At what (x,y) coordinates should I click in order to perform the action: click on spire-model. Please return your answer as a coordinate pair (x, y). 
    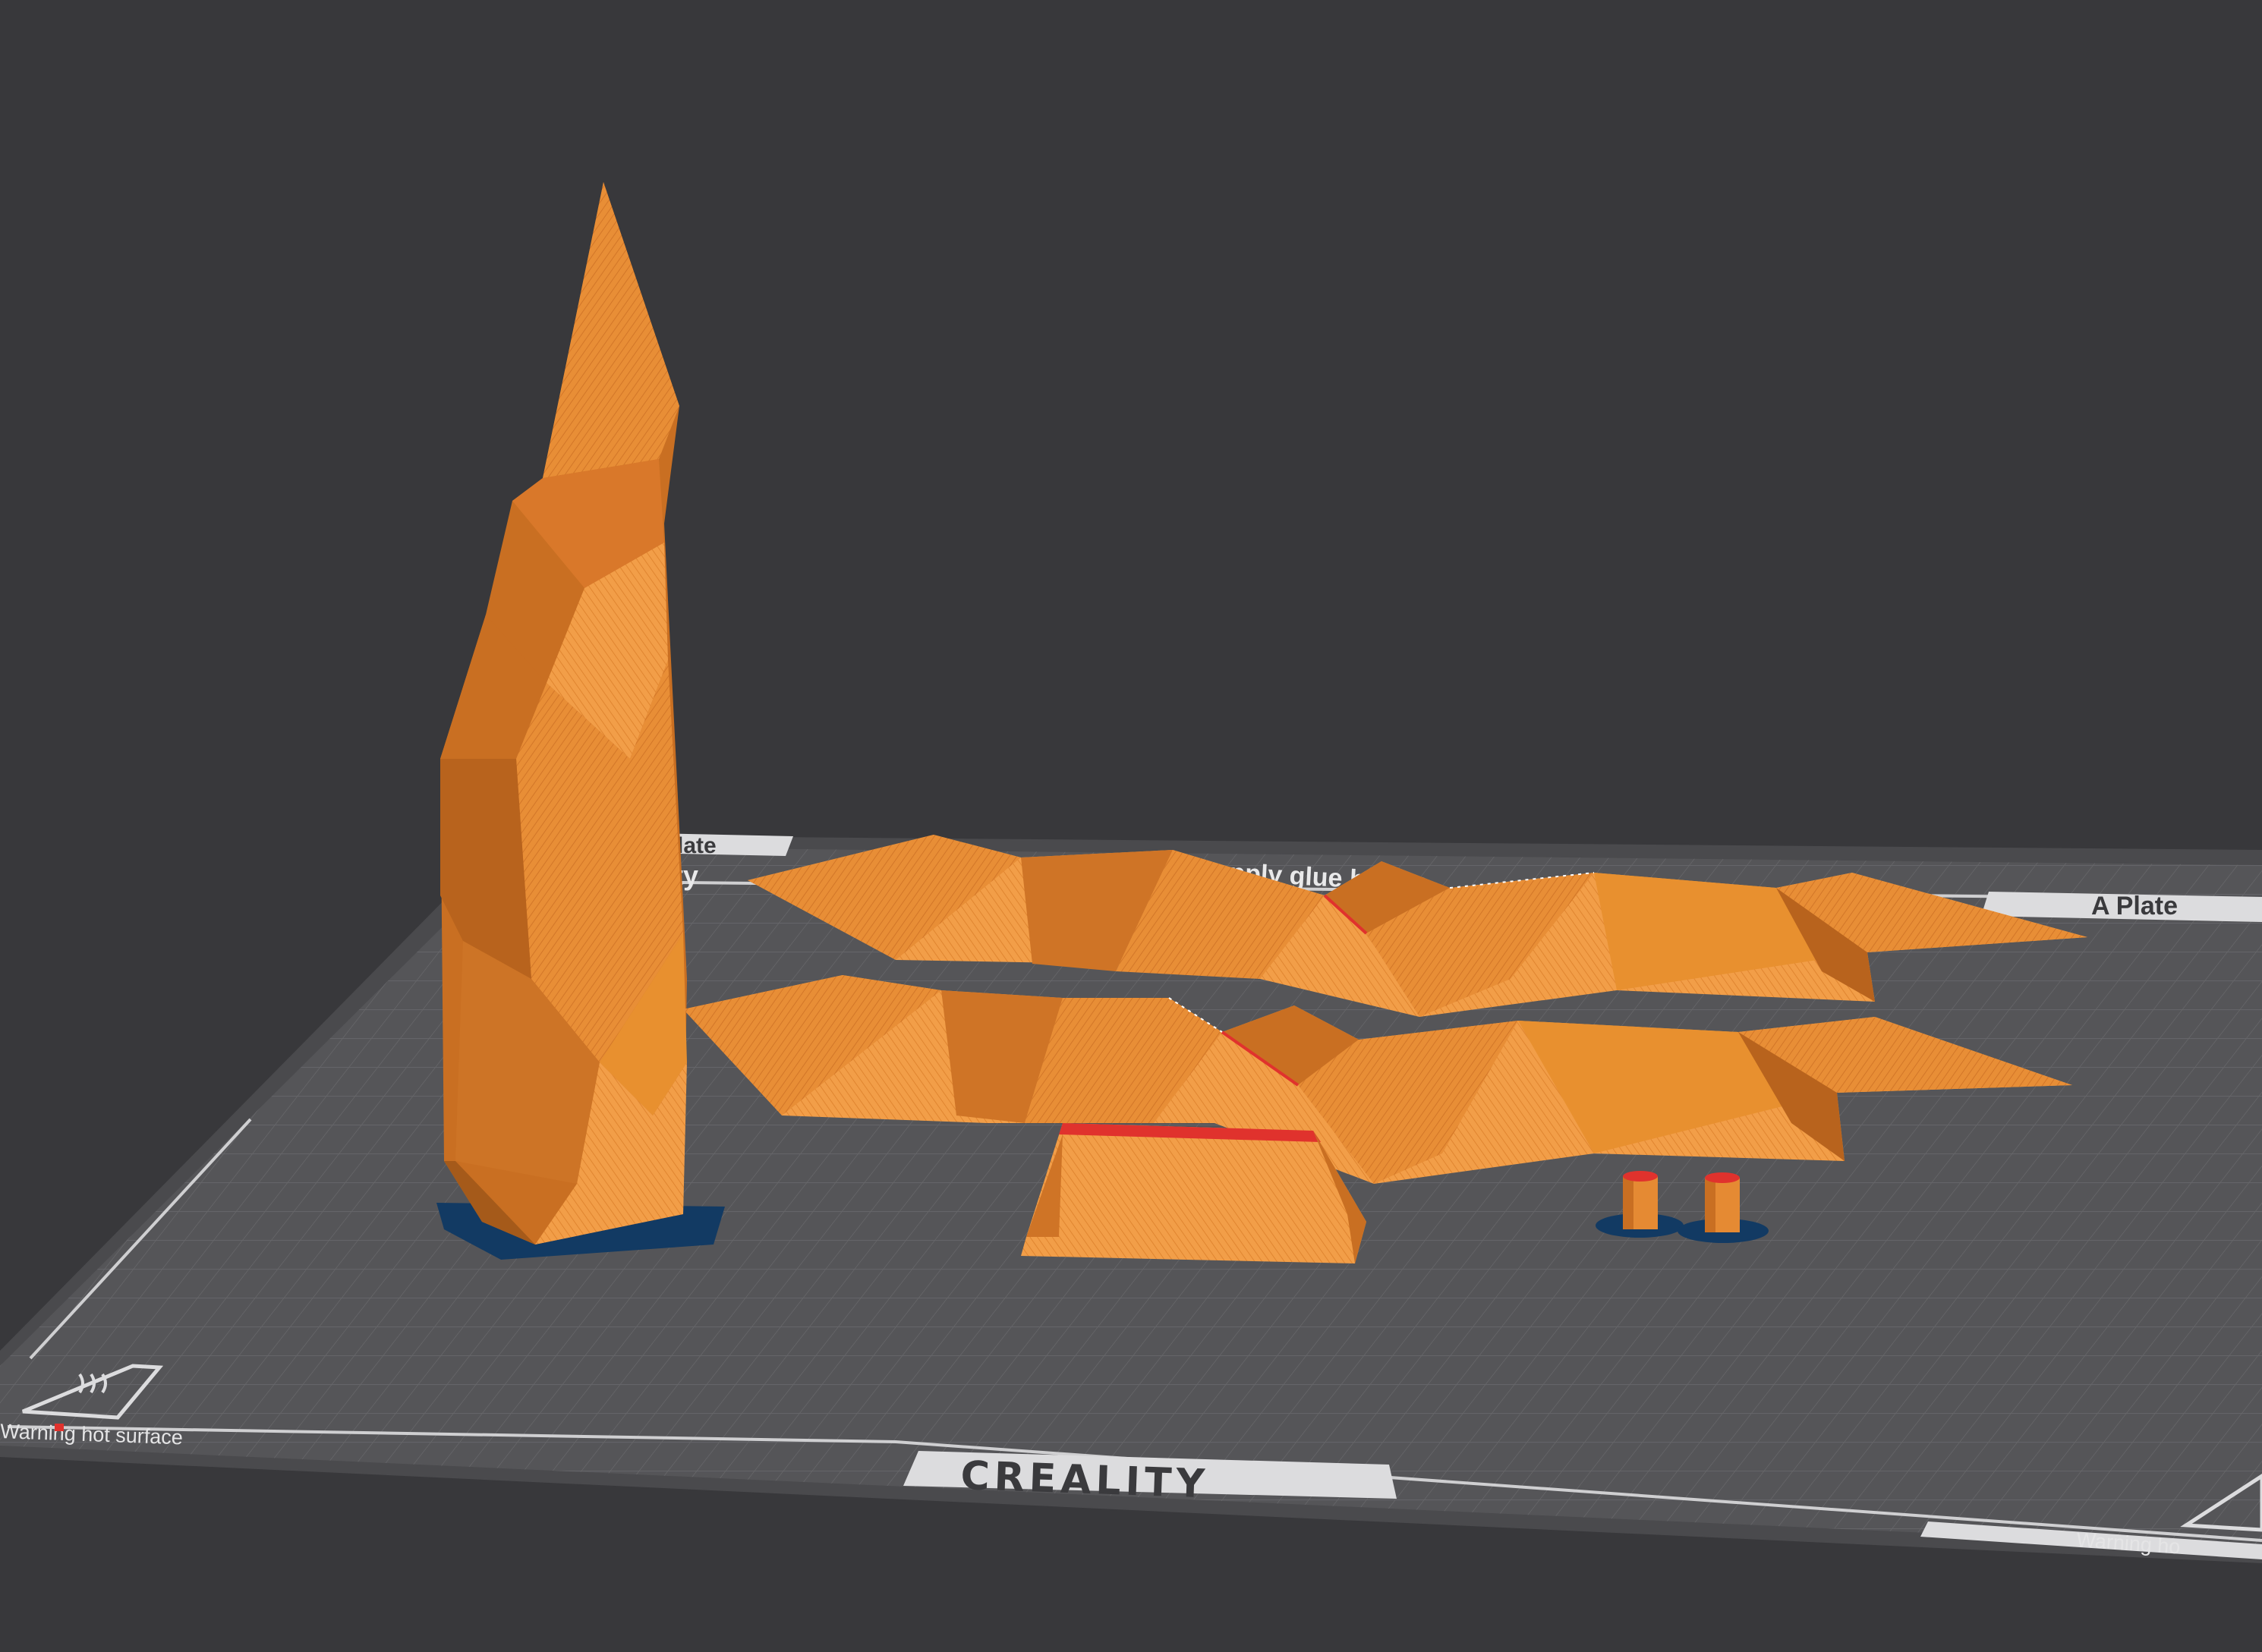
    Looking at the image, I should click on (580, 721).